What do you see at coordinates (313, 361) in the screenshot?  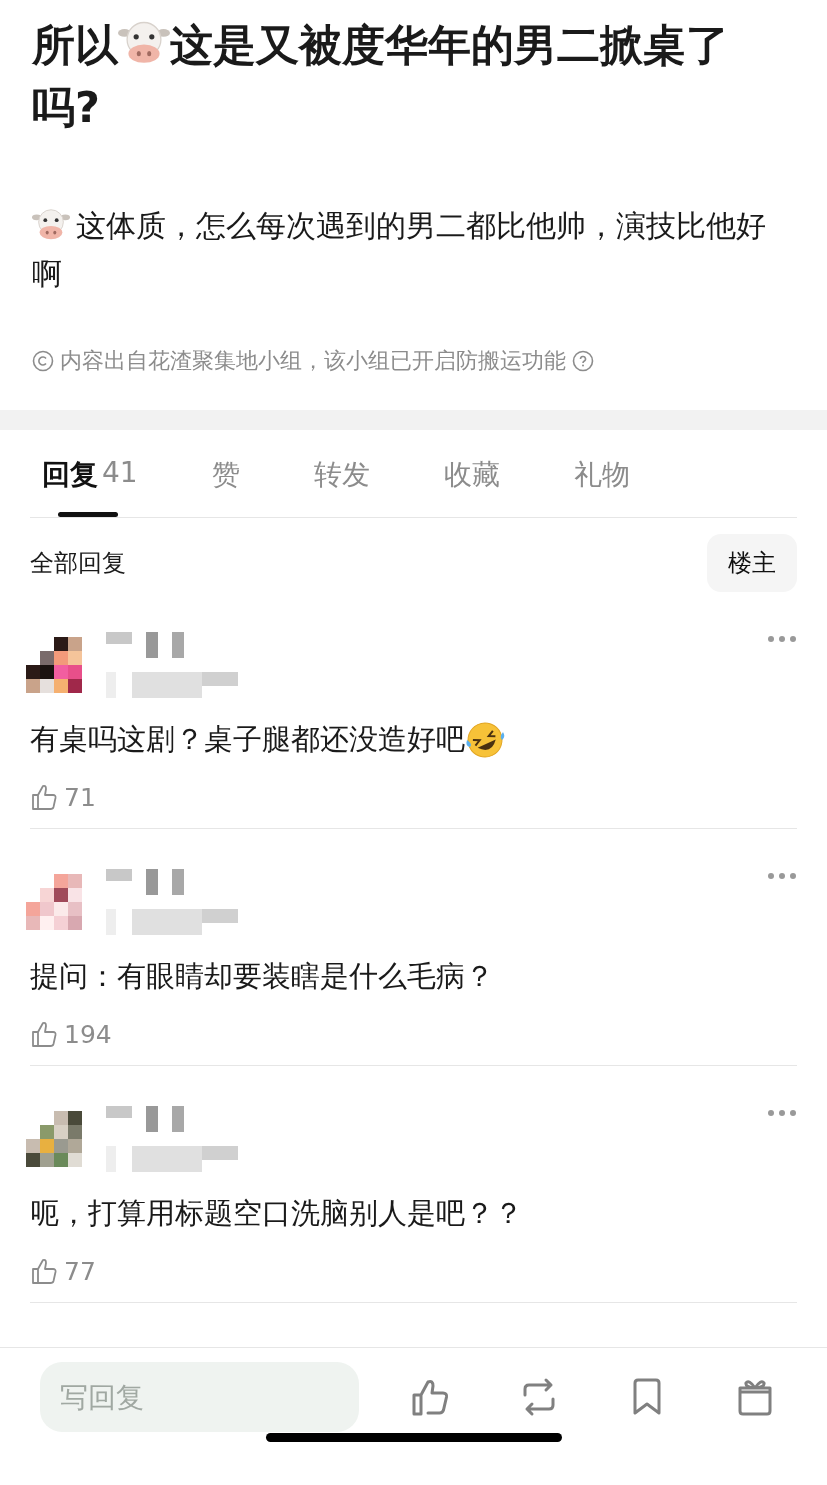 I see `source-notice: 内容出自花渣聚集地小组，该小组已开启防搬运功能` at bounding box center [313, 361].